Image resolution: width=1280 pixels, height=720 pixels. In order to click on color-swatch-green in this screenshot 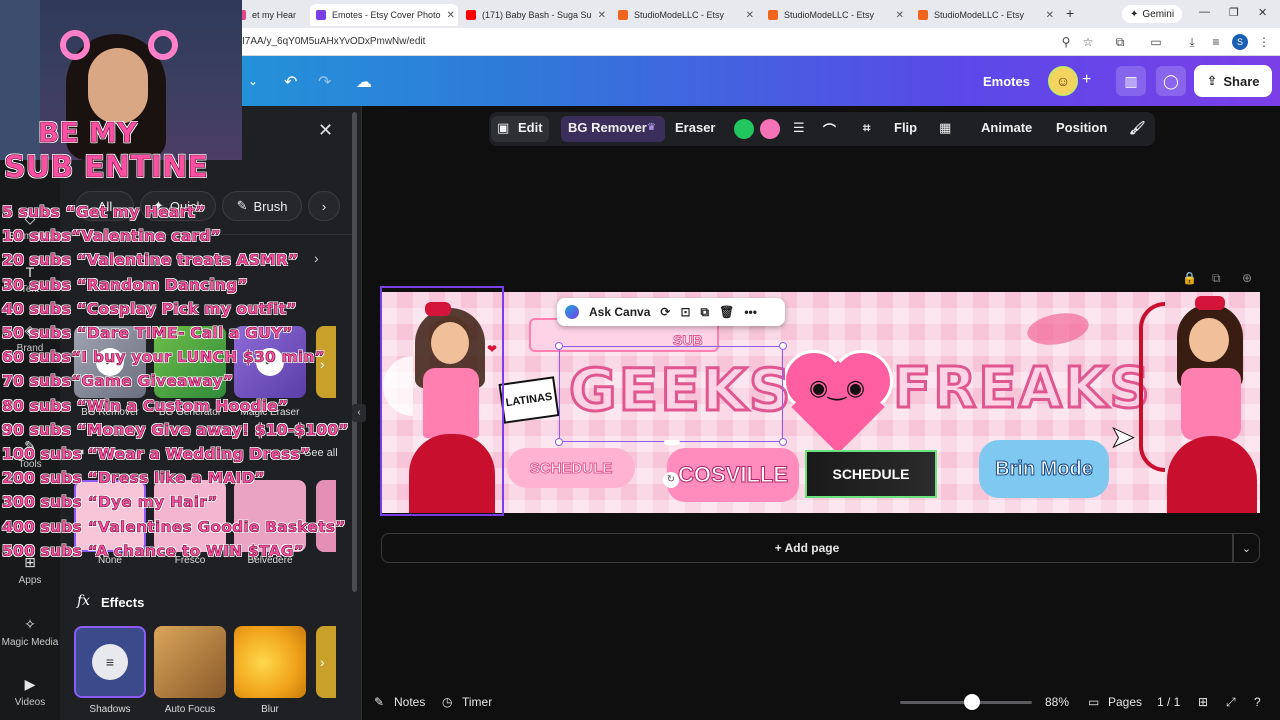, I will do `click(744, 129)`.